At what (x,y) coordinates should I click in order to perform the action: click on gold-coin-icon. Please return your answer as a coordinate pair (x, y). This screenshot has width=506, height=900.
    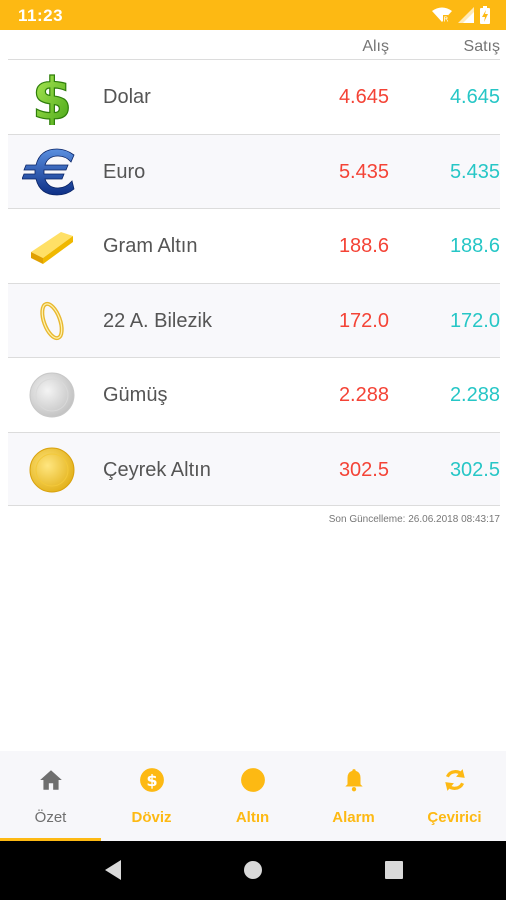
    Looking at the image, I should click on (52, 470).